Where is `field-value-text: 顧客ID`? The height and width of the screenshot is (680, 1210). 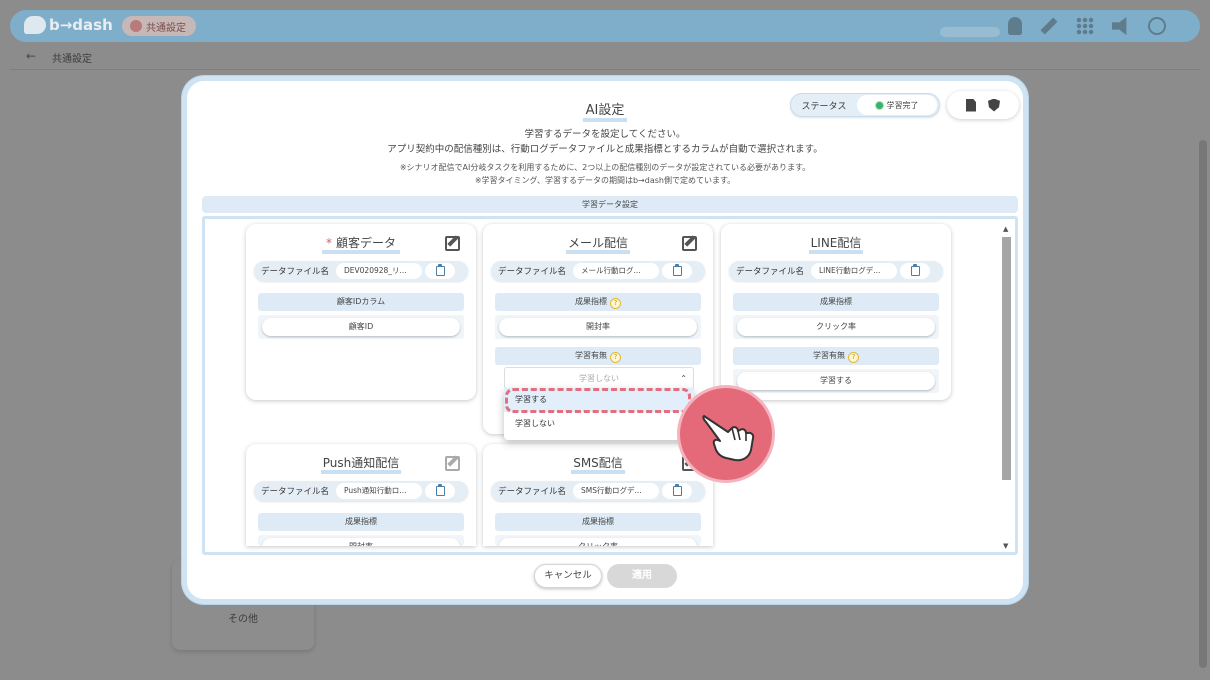 field-value-text: 顧客ID is located at coordinates (361, 327).